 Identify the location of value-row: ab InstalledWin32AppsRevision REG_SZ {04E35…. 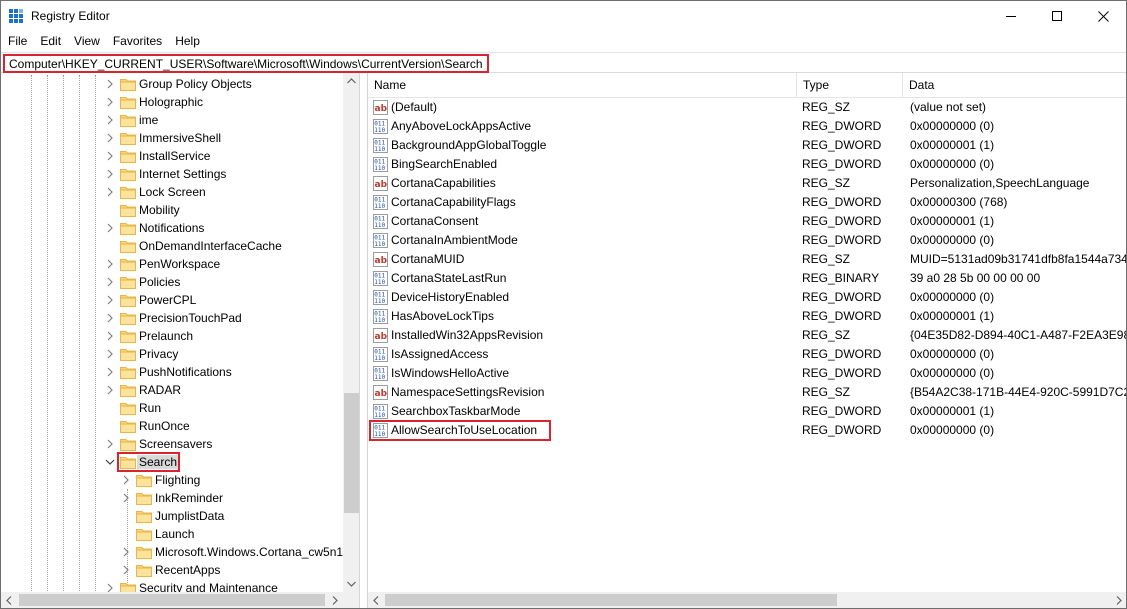
(747, 335).